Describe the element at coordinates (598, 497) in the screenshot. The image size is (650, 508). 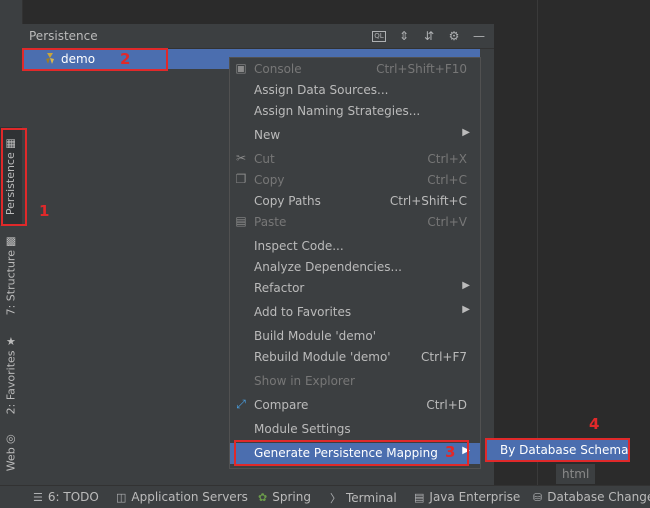
I see `bottom-tab-label: Database Changes` at that location.